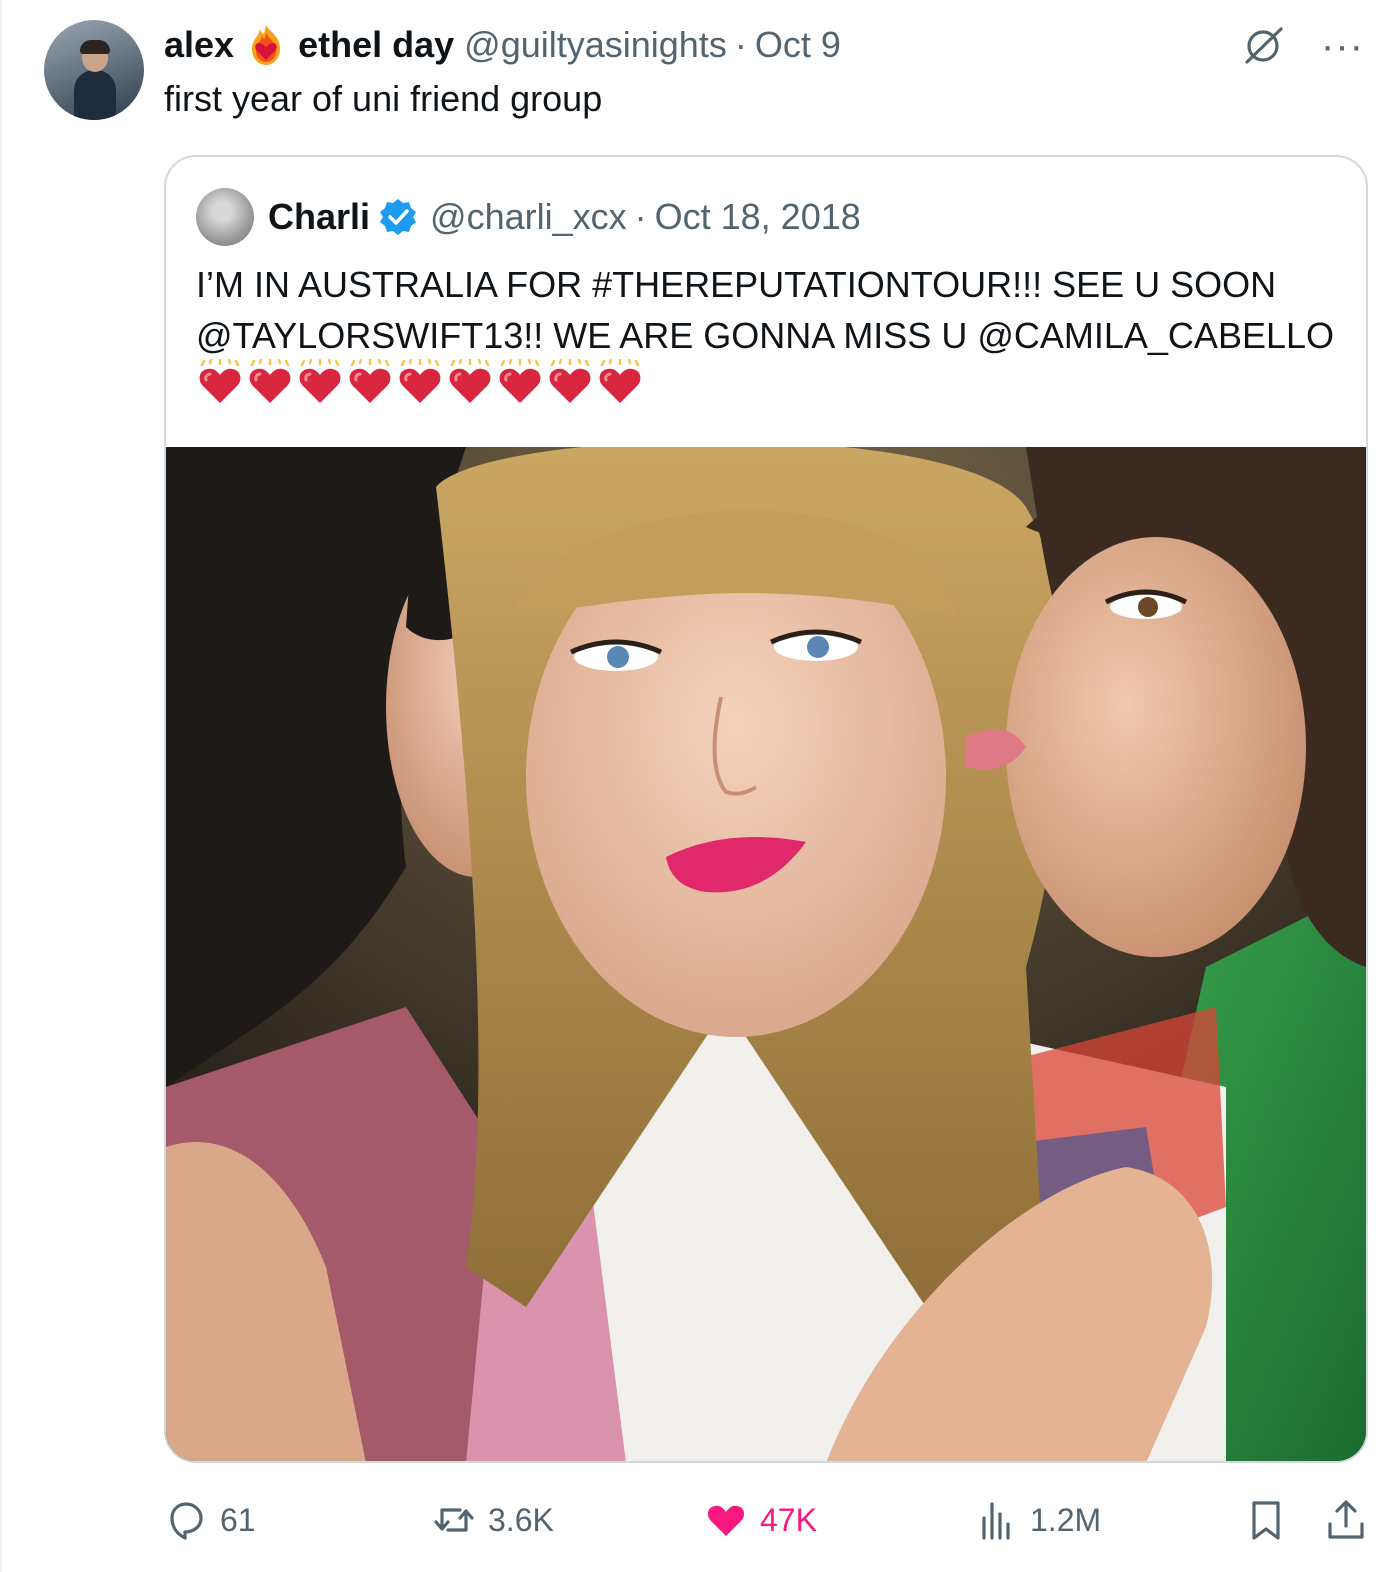 This screenshot has height=1572, width=1398. I want to click on views-count: 1.2M, so click(1066, 1519).